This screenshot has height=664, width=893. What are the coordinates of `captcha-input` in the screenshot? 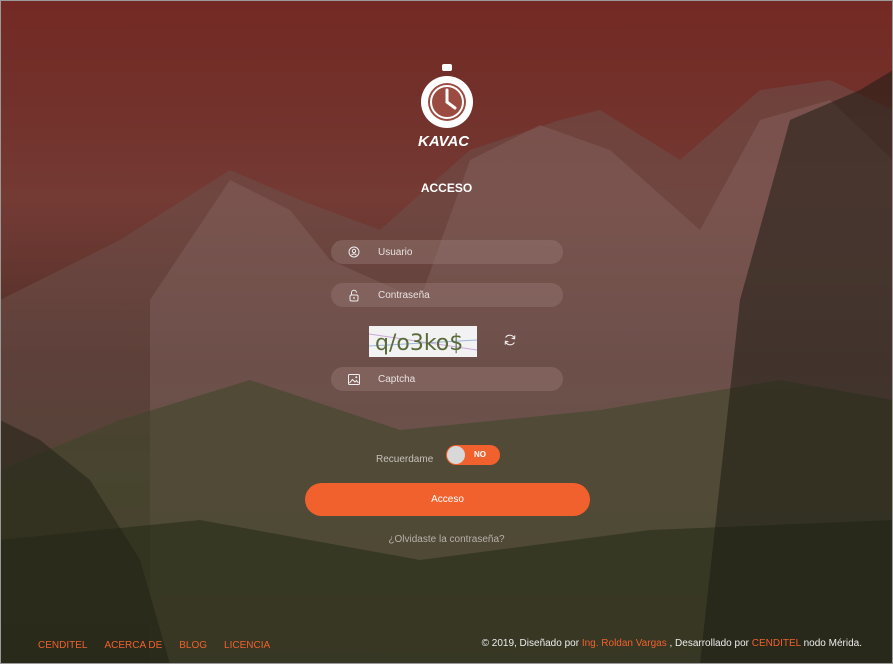 It's located at (463, 379).